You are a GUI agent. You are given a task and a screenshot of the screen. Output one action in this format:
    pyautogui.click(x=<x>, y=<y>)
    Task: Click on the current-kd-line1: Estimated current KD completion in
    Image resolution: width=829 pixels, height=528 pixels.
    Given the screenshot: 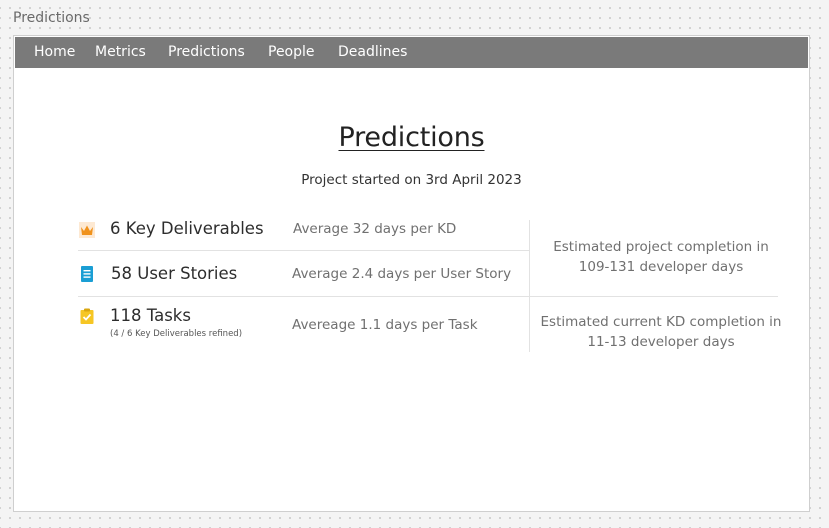 What is the action you would take?
    pyautogui.click(x=661, y=322)
    